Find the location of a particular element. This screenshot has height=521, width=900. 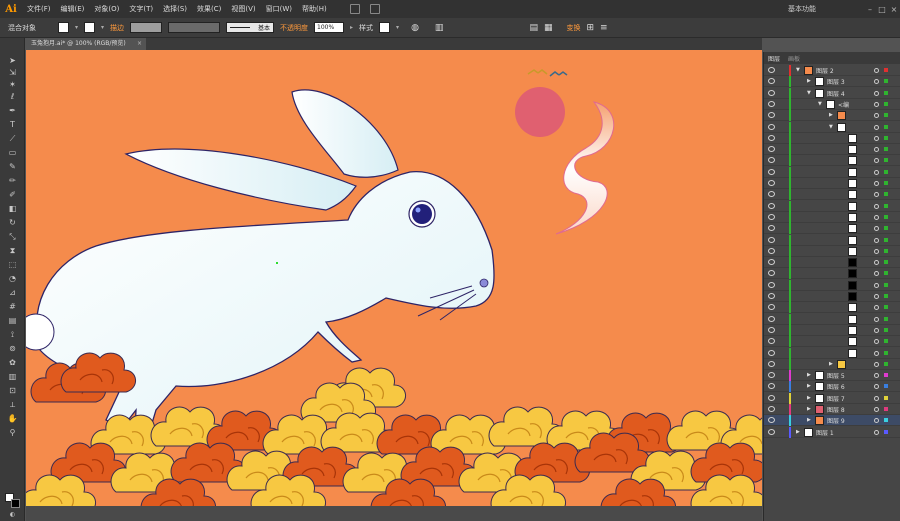

tab-layers: 图层 is located at coordinates (774, 58).